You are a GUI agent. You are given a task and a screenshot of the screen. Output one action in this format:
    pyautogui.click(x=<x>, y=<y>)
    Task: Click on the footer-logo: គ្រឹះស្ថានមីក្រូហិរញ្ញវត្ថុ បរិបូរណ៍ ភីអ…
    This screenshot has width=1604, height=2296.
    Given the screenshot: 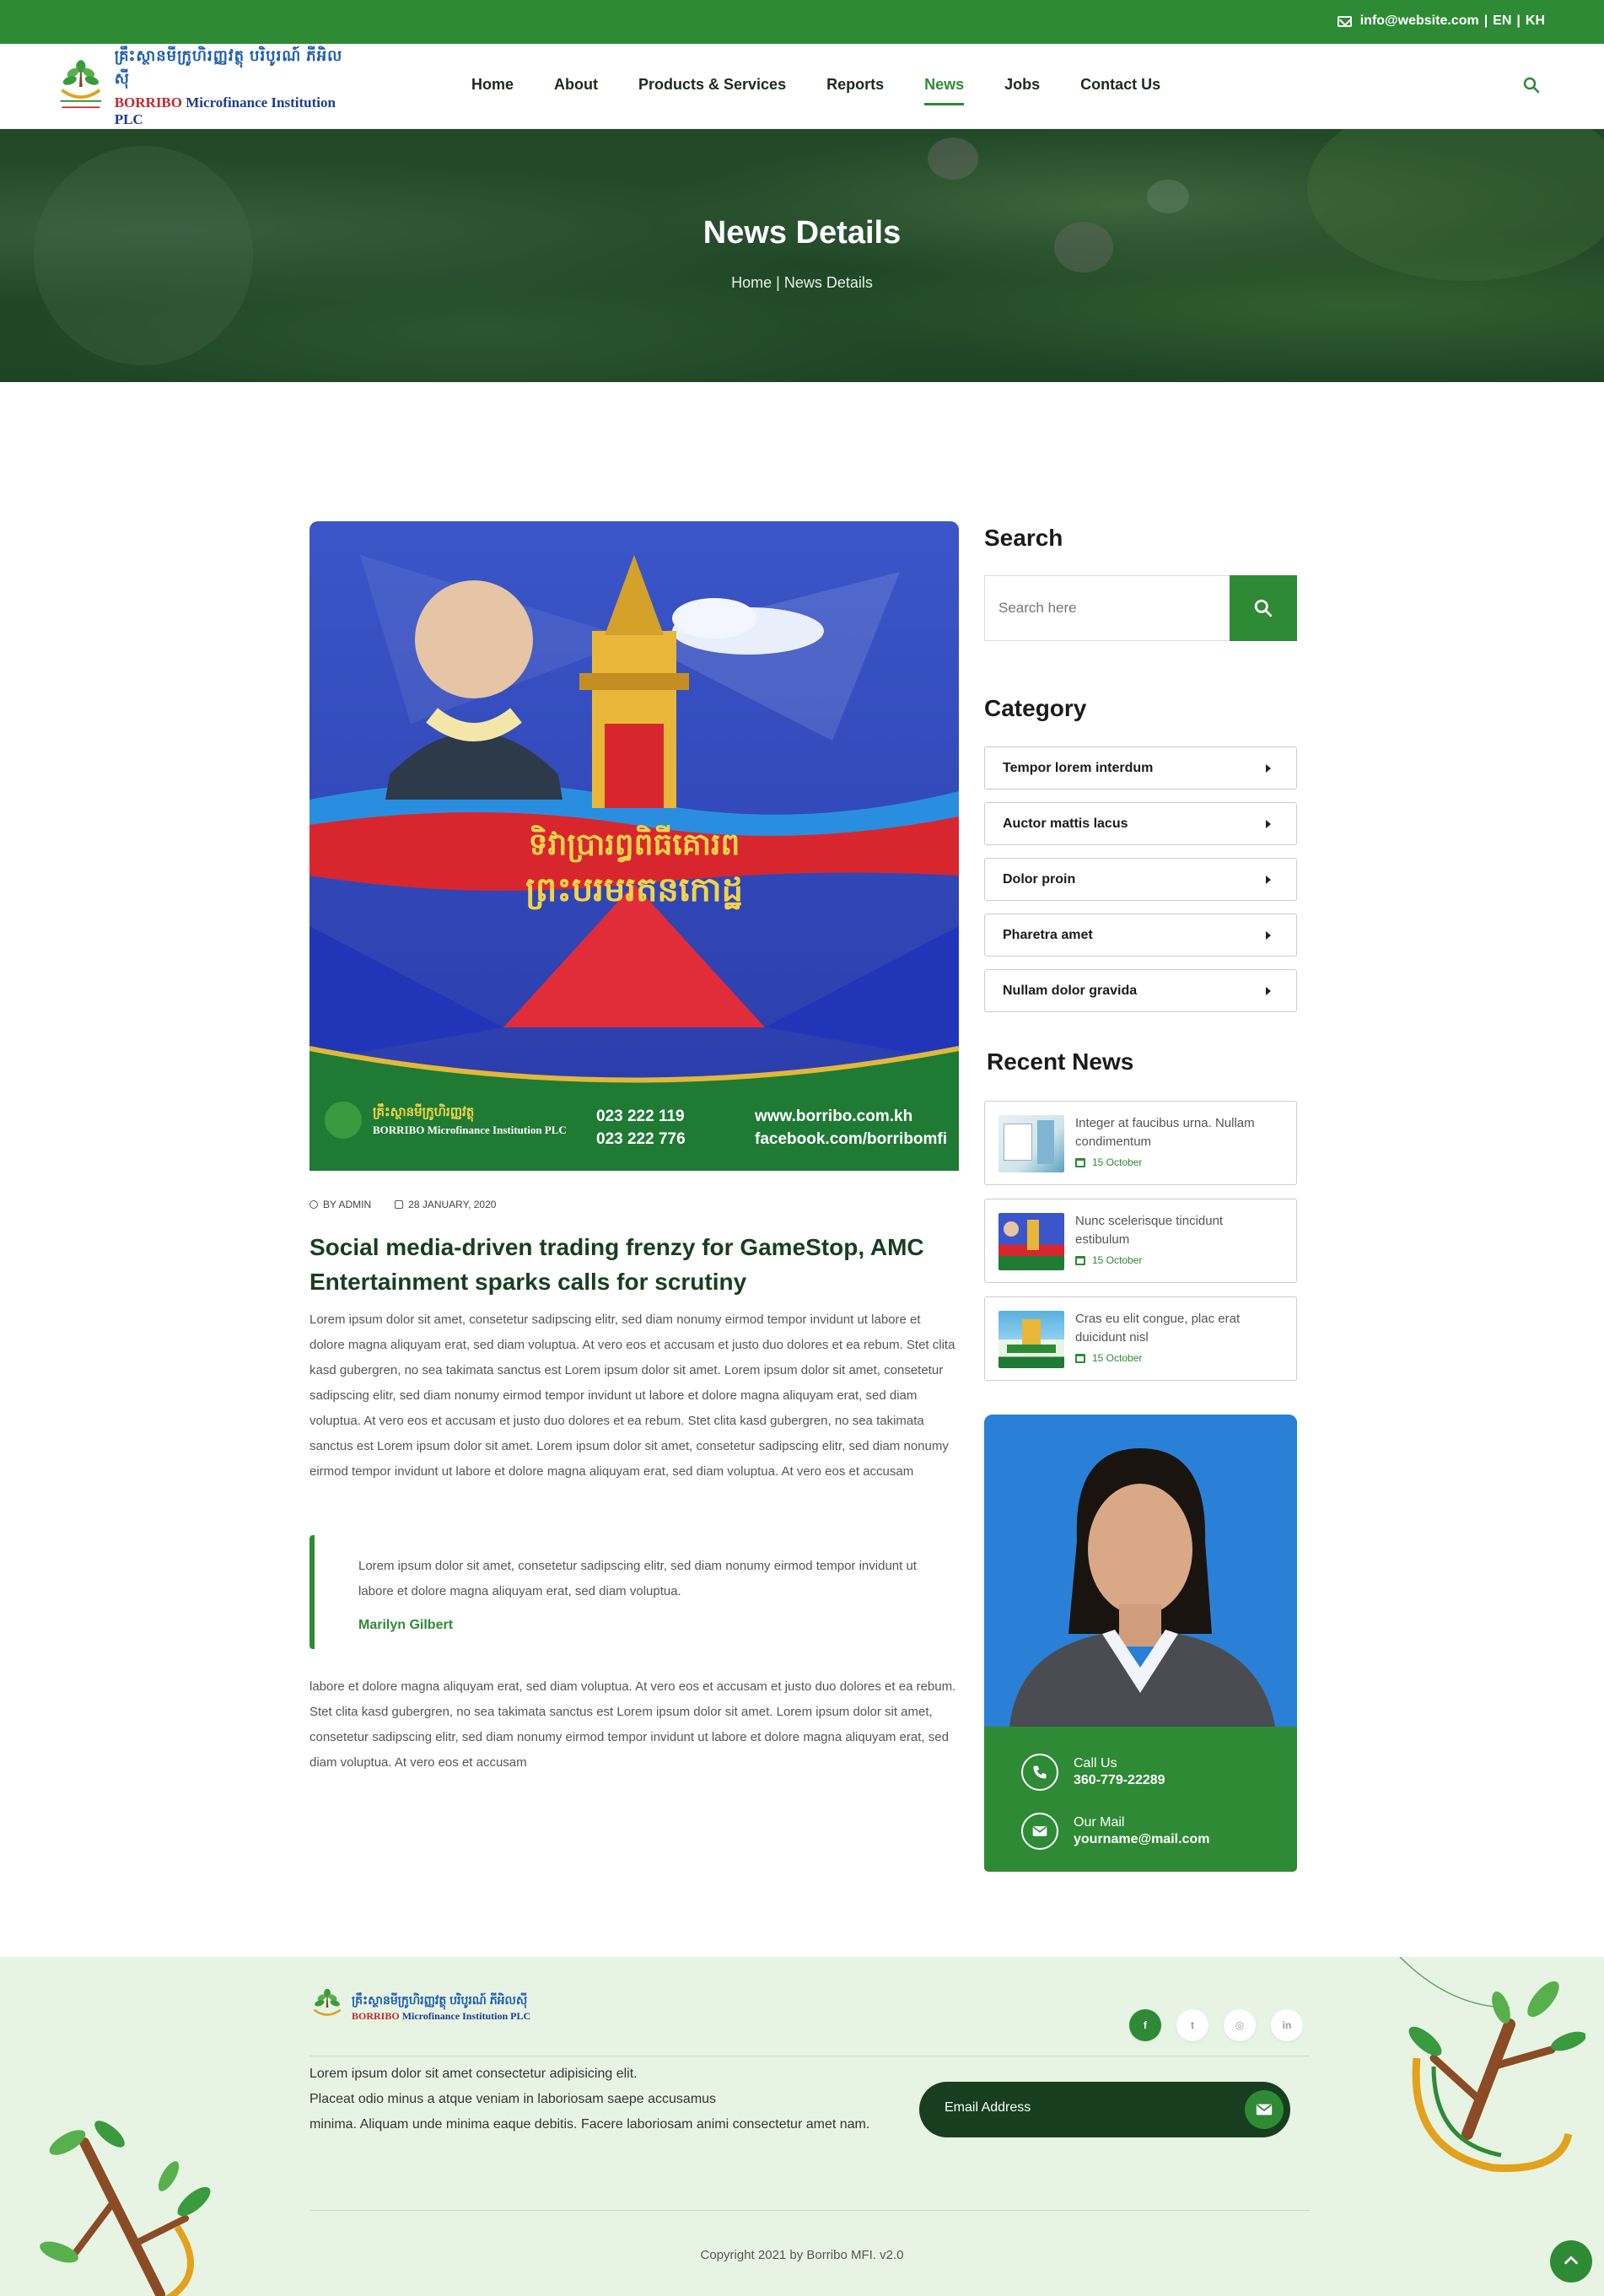 What is the action you would take?
    pyautogui.click(x=419, y=2007)
    